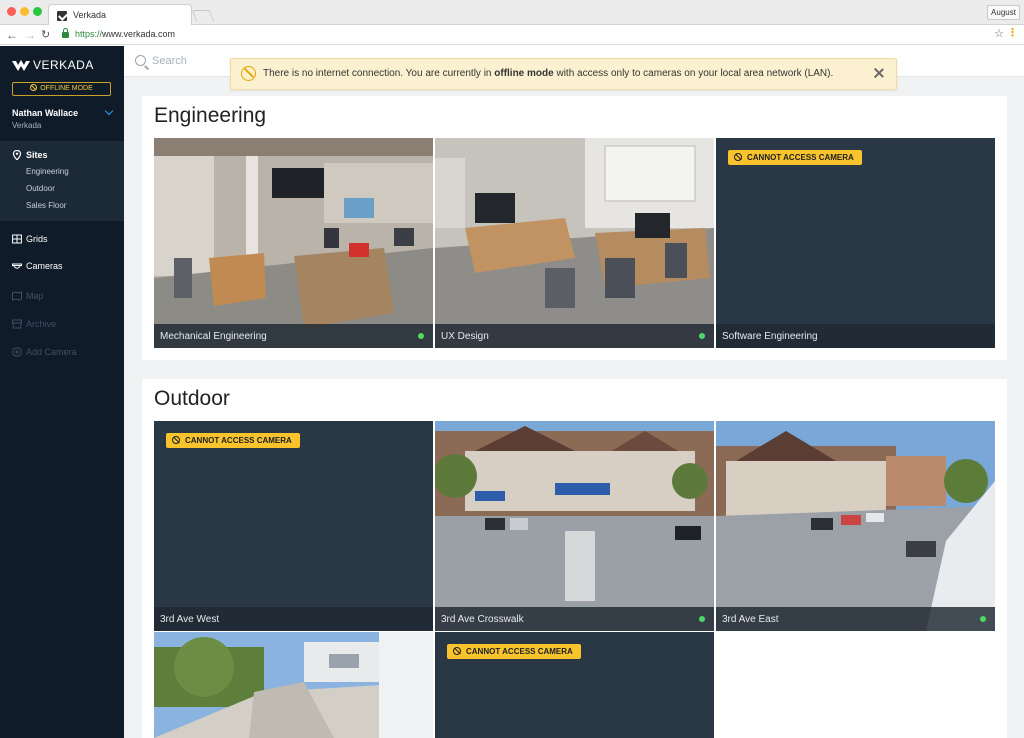 The image size is (1024, 738). What do you see at coordinates (293, 336) in the screenshot?
I see `camera-label-bar: Mechanical Engineering` at bounding box center [293, 336].